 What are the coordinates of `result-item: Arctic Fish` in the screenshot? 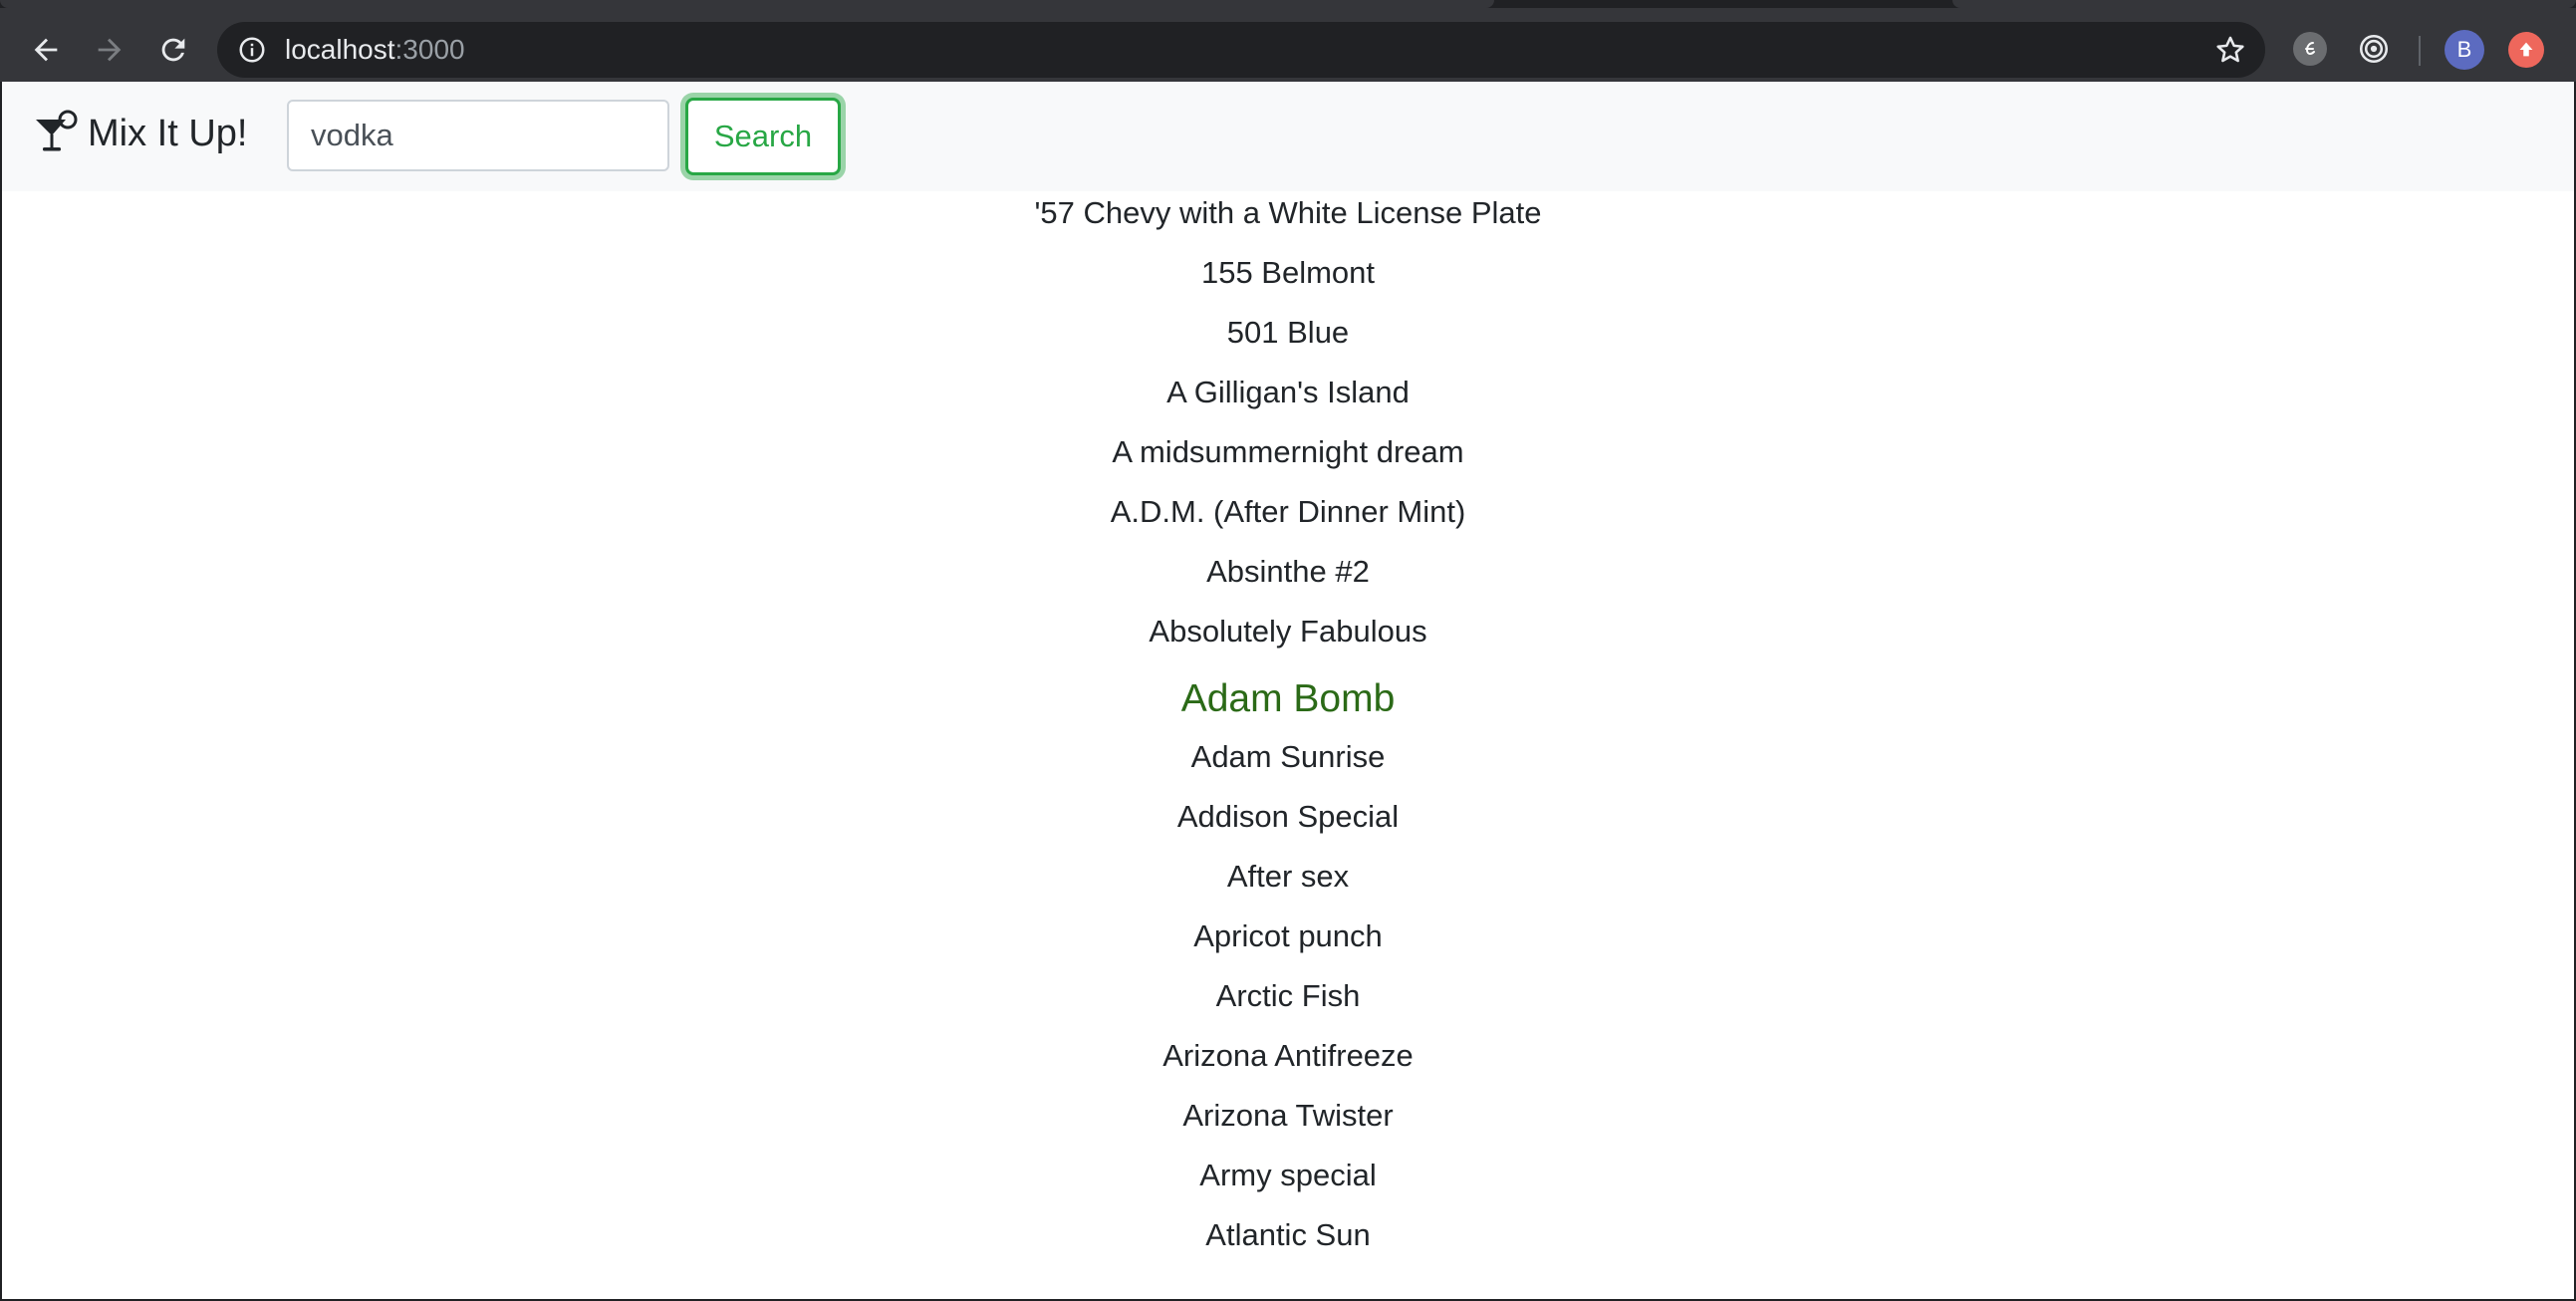 It's located at (1288, 996).